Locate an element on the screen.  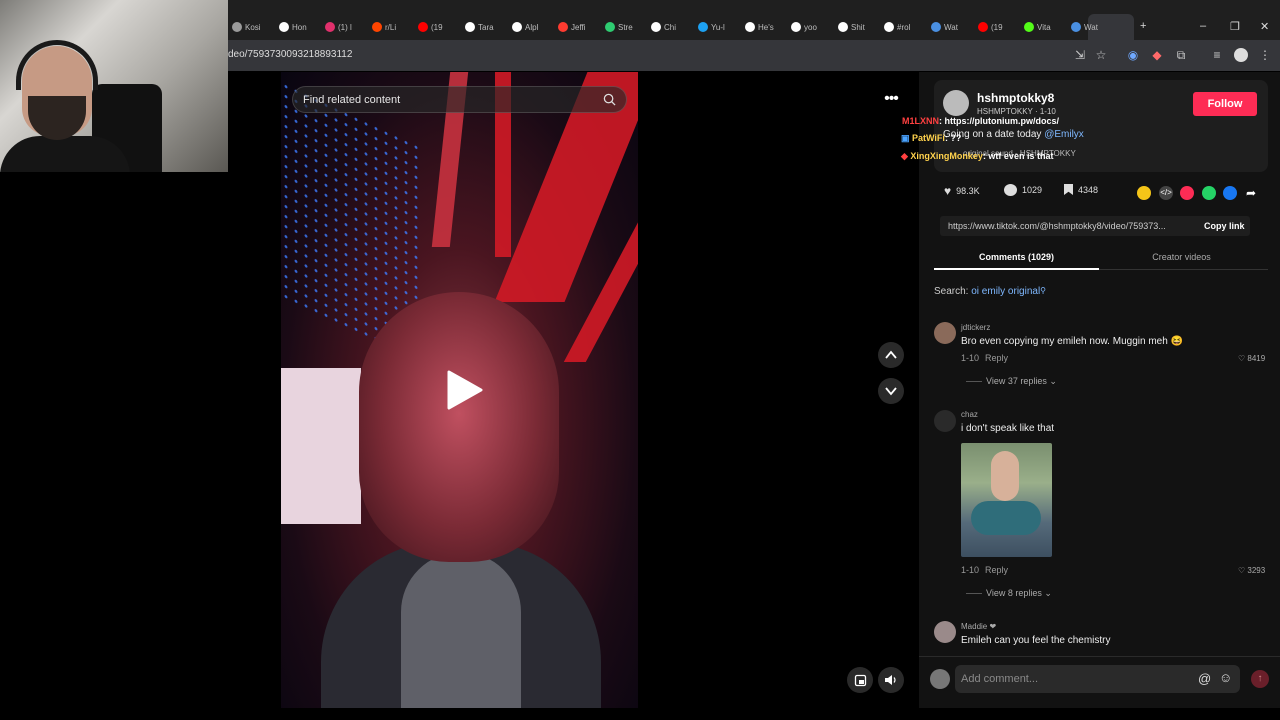
author-name: hshmptokky8 is located at coordinates (1015, 98).